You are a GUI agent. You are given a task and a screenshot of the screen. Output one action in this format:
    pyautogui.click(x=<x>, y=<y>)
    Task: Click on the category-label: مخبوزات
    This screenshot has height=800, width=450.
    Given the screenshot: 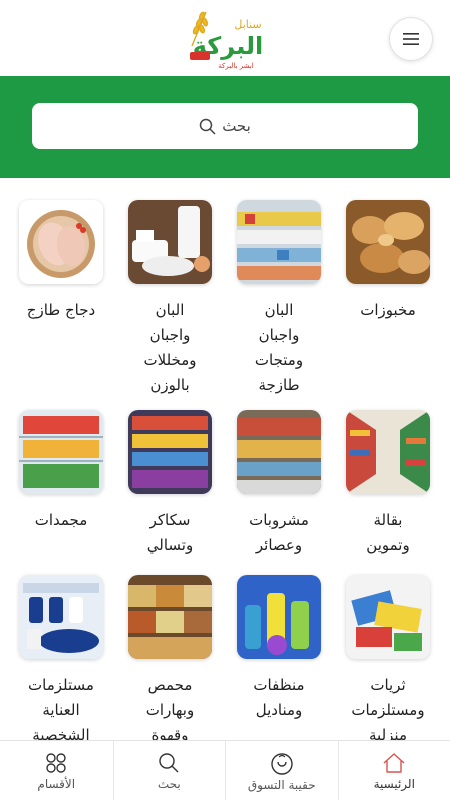 What is the action you would take?
    pyautogui.click(x=388, y=310)
    